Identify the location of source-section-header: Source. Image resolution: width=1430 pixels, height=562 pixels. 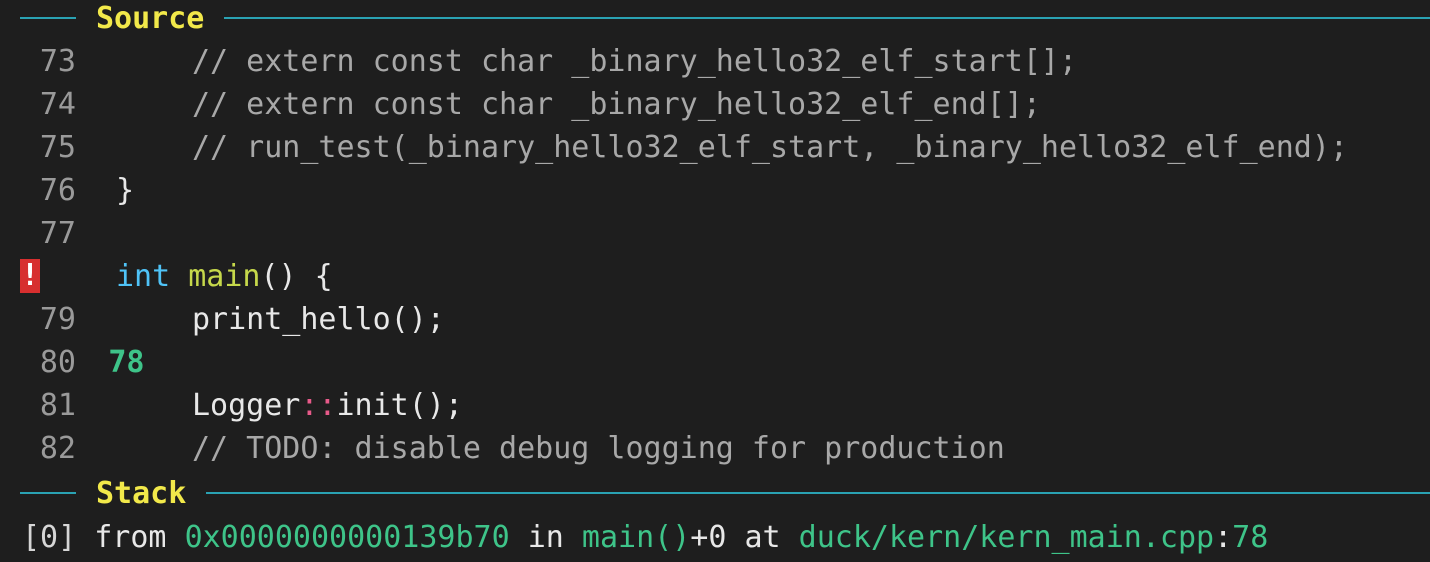
(725, 18).